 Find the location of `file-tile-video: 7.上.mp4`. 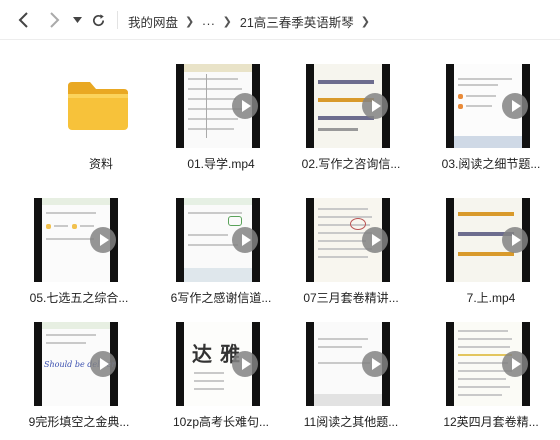

file-tile-video: 7.上.mp4 is located at coordinates (476, 251).